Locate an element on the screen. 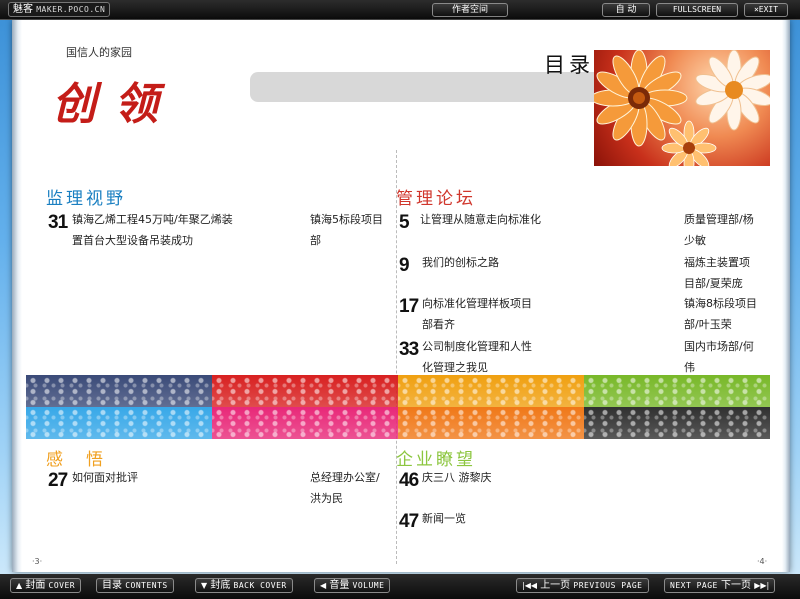 The height and width of the screenshot is (599, 800). toc-page-number: 47 is located at coordinates (409, 522).